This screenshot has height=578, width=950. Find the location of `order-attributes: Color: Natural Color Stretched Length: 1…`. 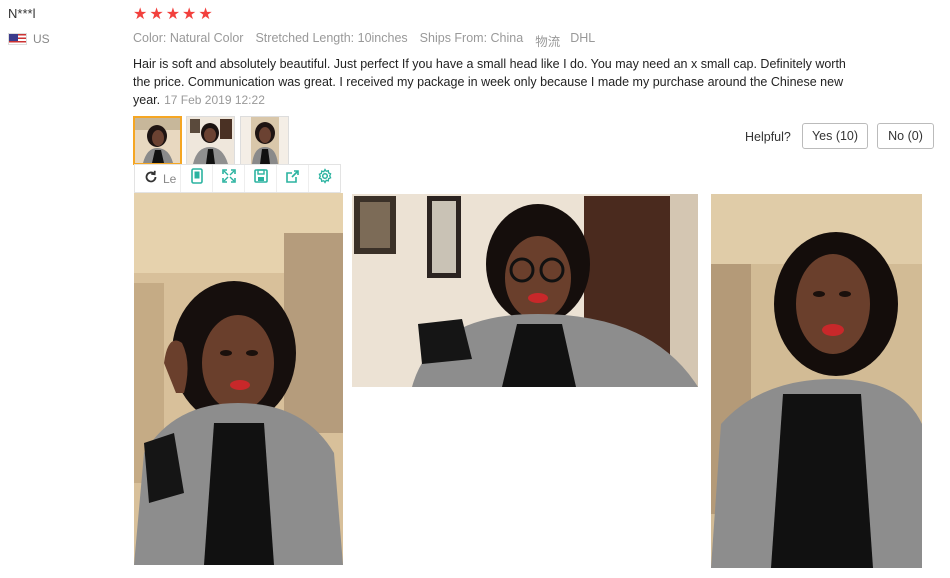

order-attributes: Color: Natural Color Stretched Length: 1… is located at coordinates (364, 40).